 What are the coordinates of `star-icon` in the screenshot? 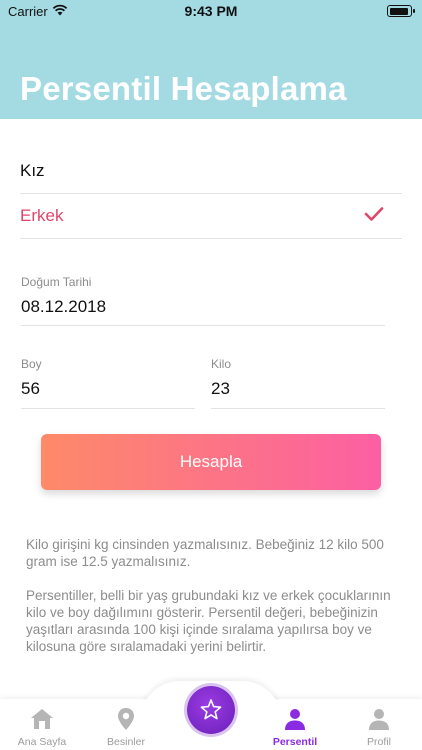 It's located at (211, 709).